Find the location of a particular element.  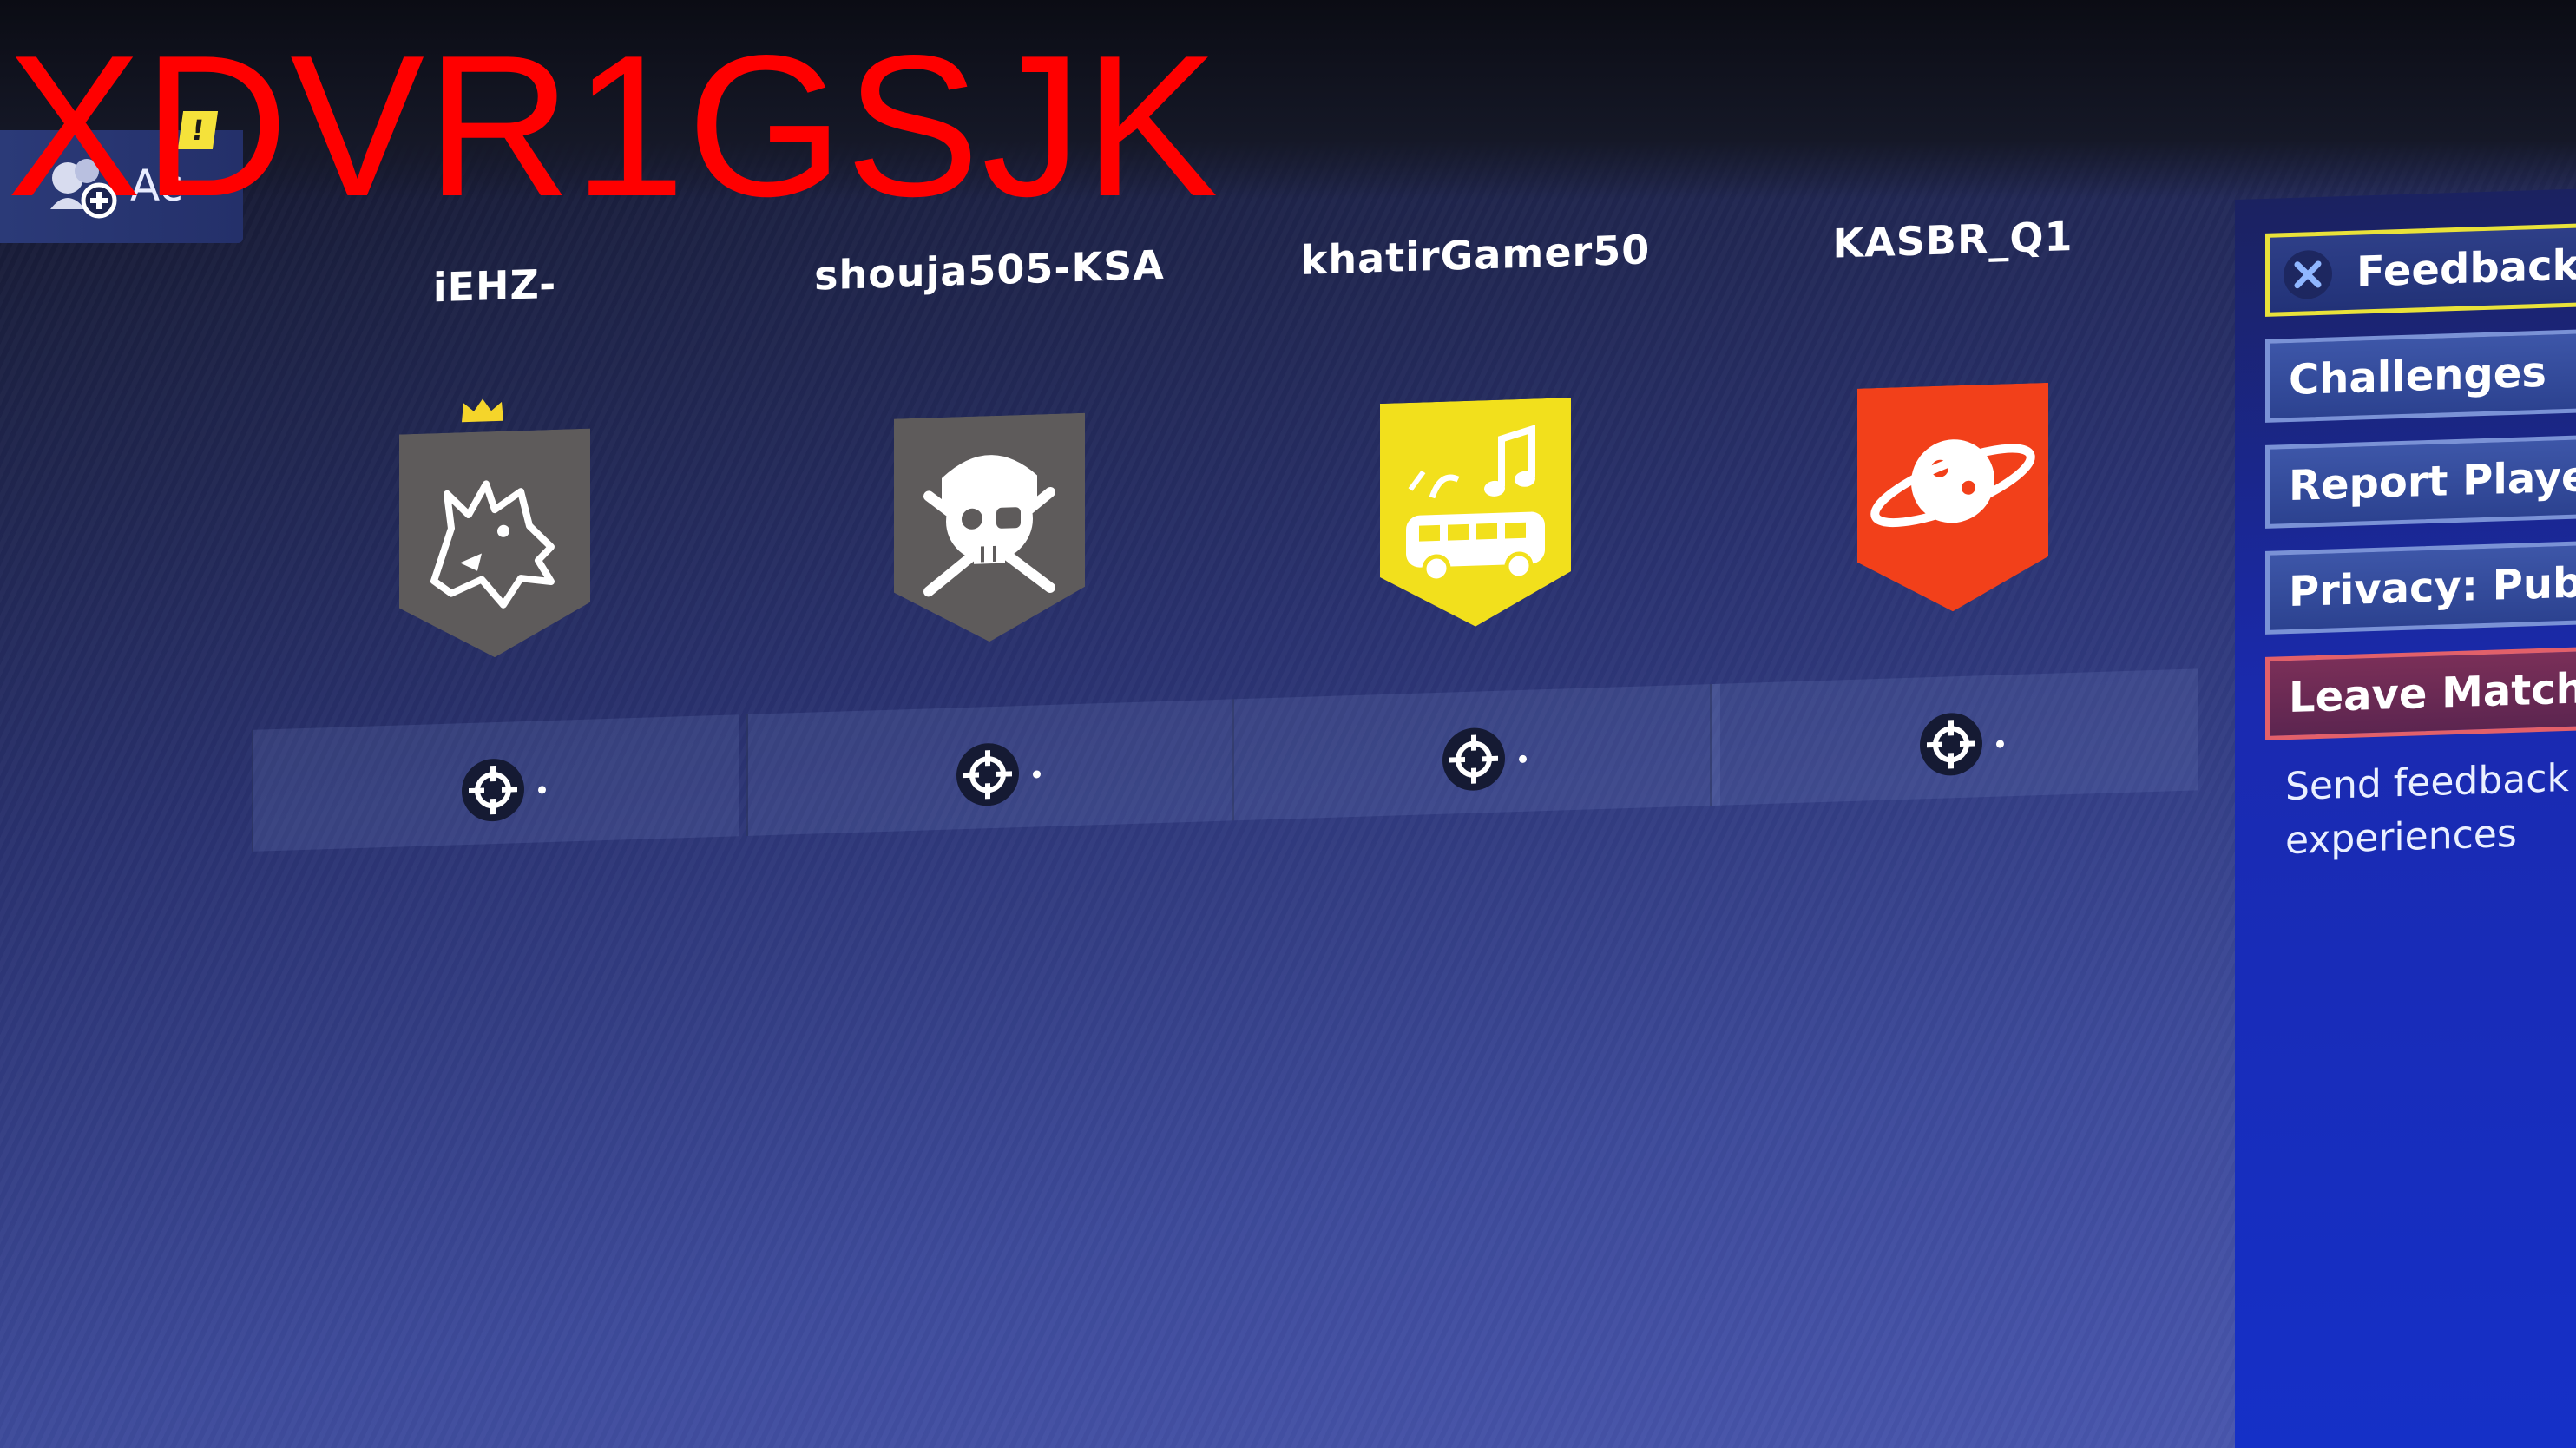

challenges-label: Challenges is located at coordinates (2417, 376).